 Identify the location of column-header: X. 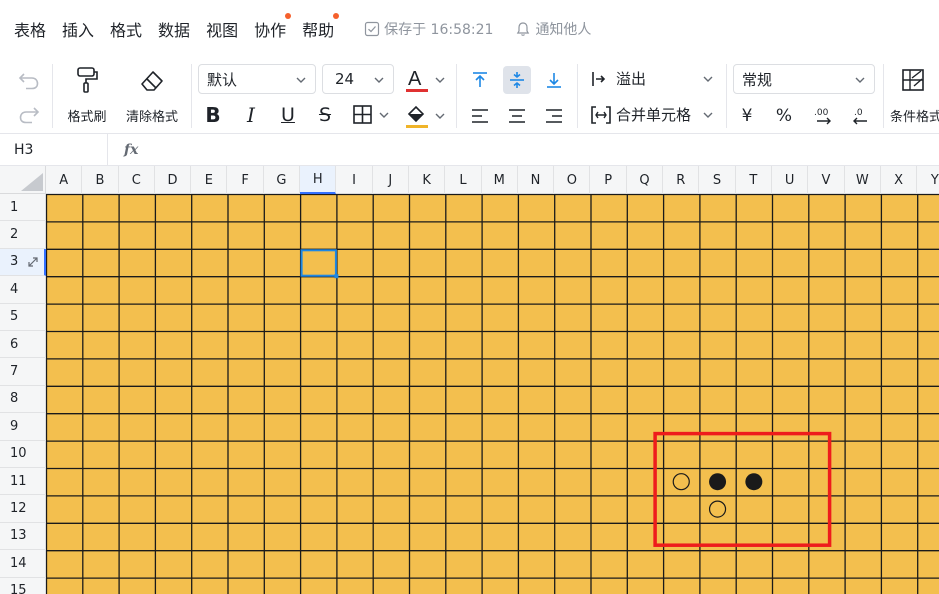
(899, 180).